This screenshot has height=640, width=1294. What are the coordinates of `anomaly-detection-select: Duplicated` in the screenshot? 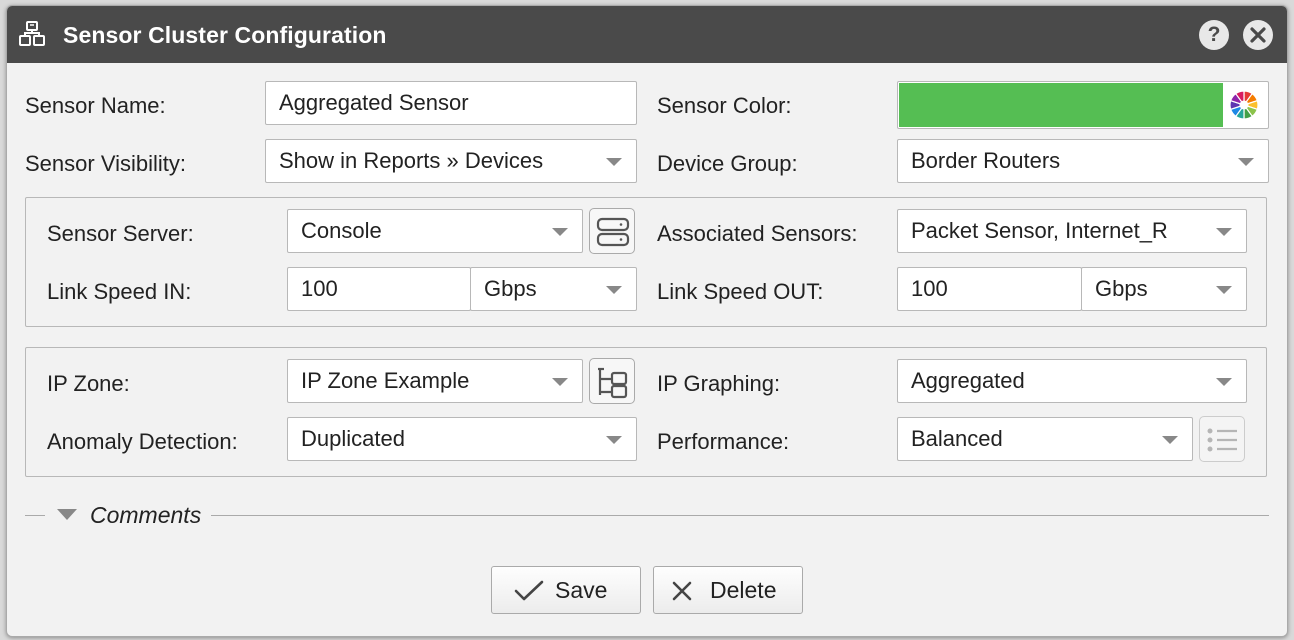 It's located at (462, 439).